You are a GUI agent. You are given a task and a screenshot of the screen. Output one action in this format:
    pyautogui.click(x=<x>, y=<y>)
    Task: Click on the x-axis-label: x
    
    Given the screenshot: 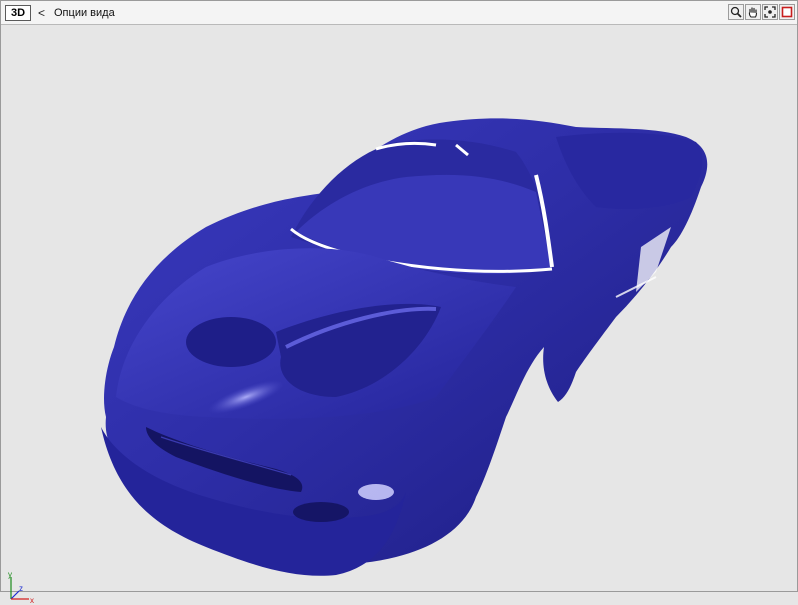 What is the action you would take?
    pyautogui.click(x=32, y=600)
    